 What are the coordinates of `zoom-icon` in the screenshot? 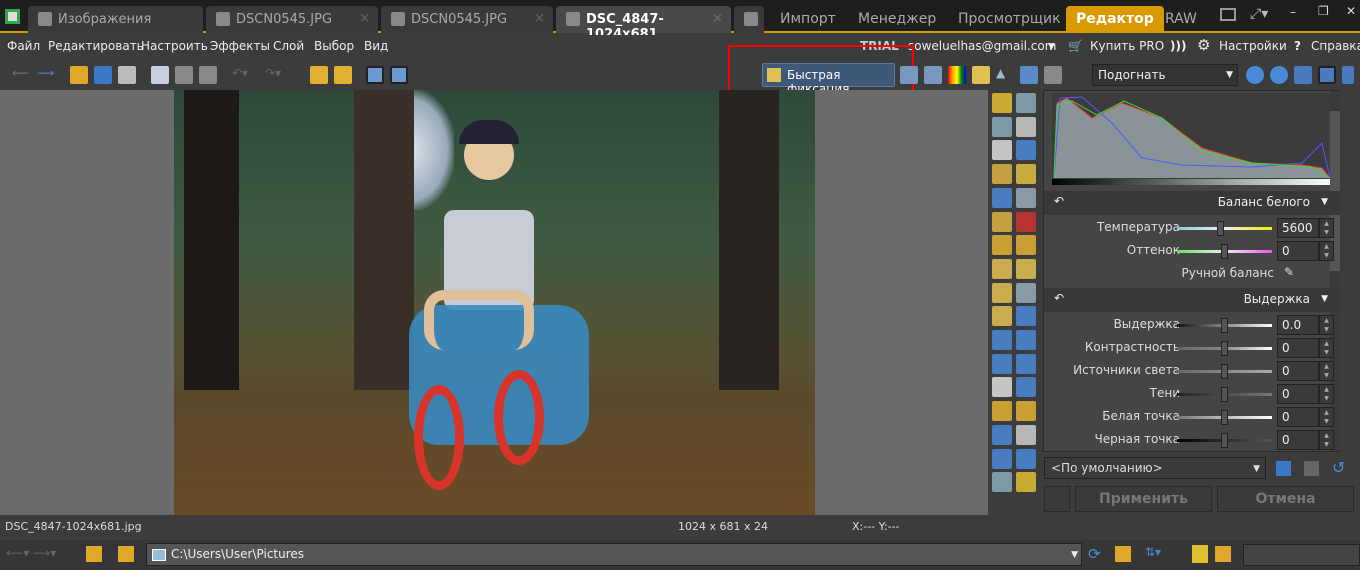 It's located at (1026, 126).